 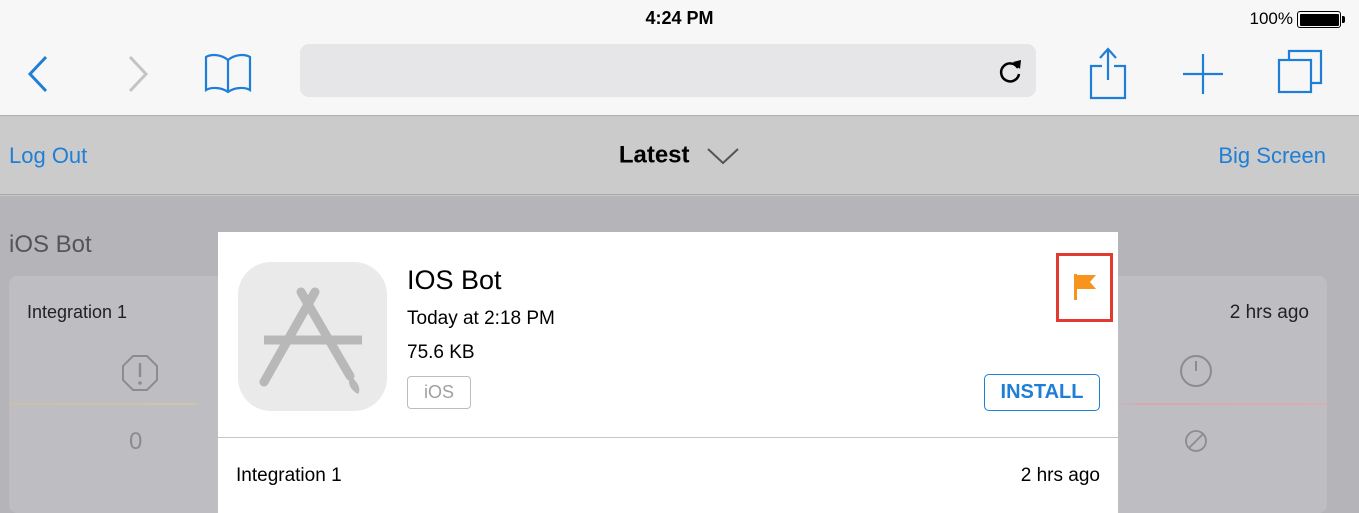 I want to click on issue-count: 0, so click(x=136, y=441).